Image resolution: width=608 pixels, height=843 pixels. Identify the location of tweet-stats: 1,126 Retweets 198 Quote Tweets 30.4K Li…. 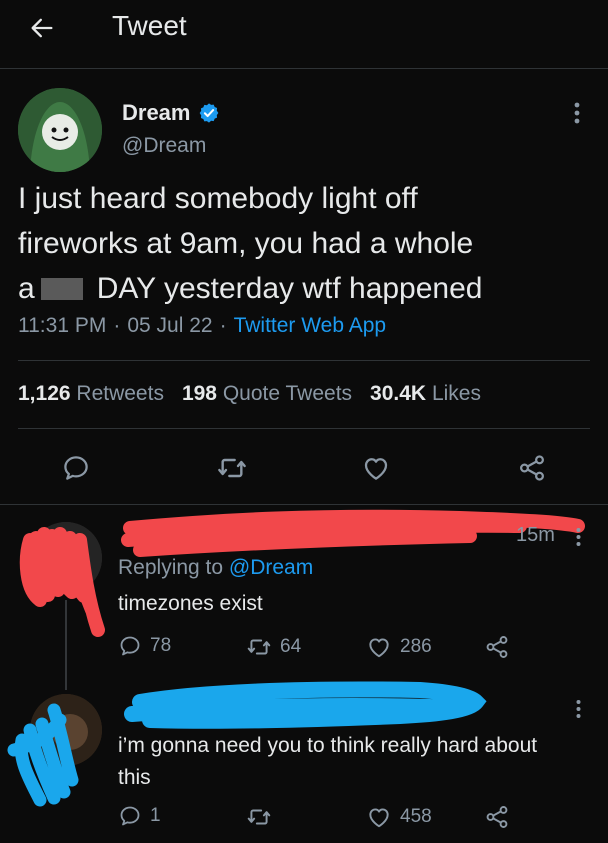
(249, 394).